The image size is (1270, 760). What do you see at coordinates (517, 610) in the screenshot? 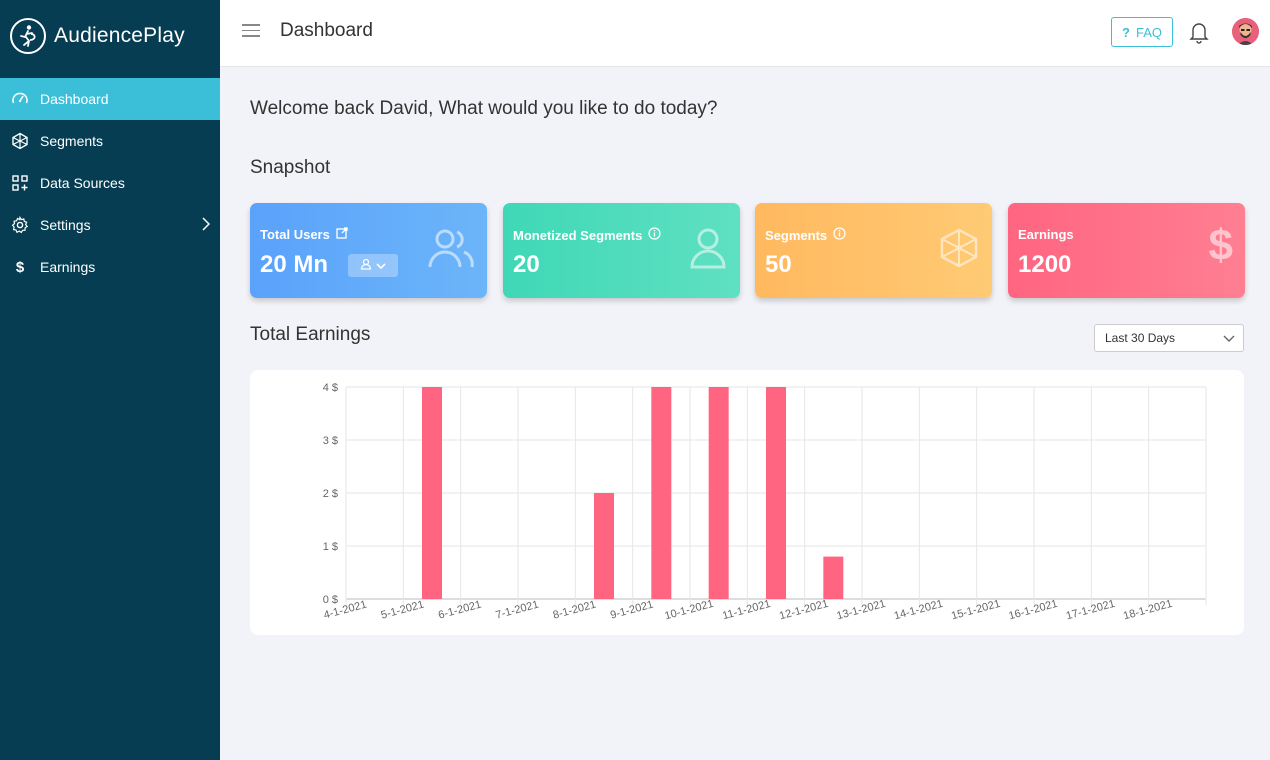
I see `x-tick-label: 7-1-2021` at bounding box center [517, 610].